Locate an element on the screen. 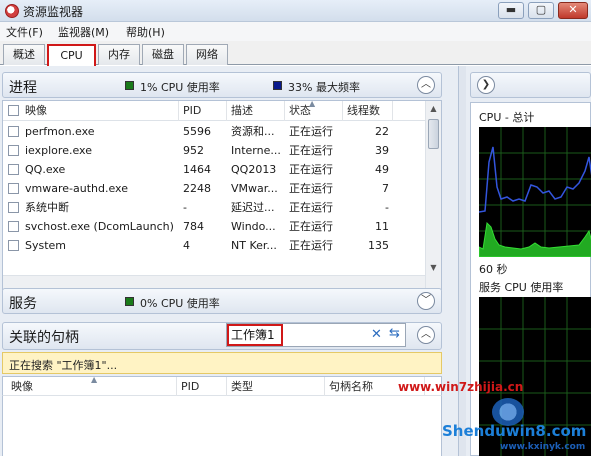 This screenshot has width=591, height=456. process-row: System 4 NT Ker... 正在运行 135 is located at coordinates (214, 245).